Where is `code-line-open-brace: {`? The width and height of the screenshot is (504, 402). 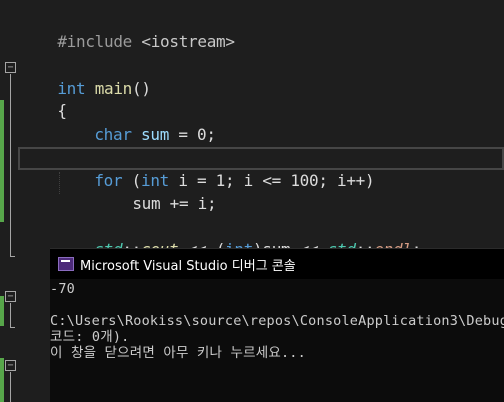 code-line-open-brace: { is located at coordinates (43, 99).